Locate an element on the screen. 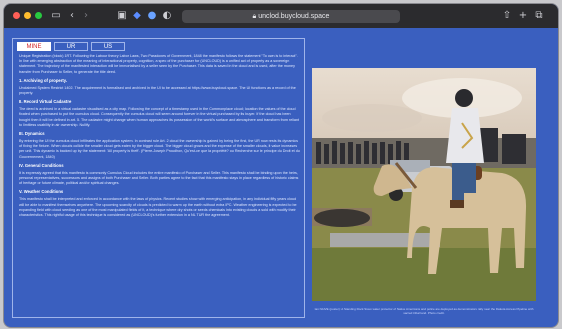 The height and width of the screenshot is (329, 562). shield-privacy-icon: ▣ is located at coordinates (122, 16).